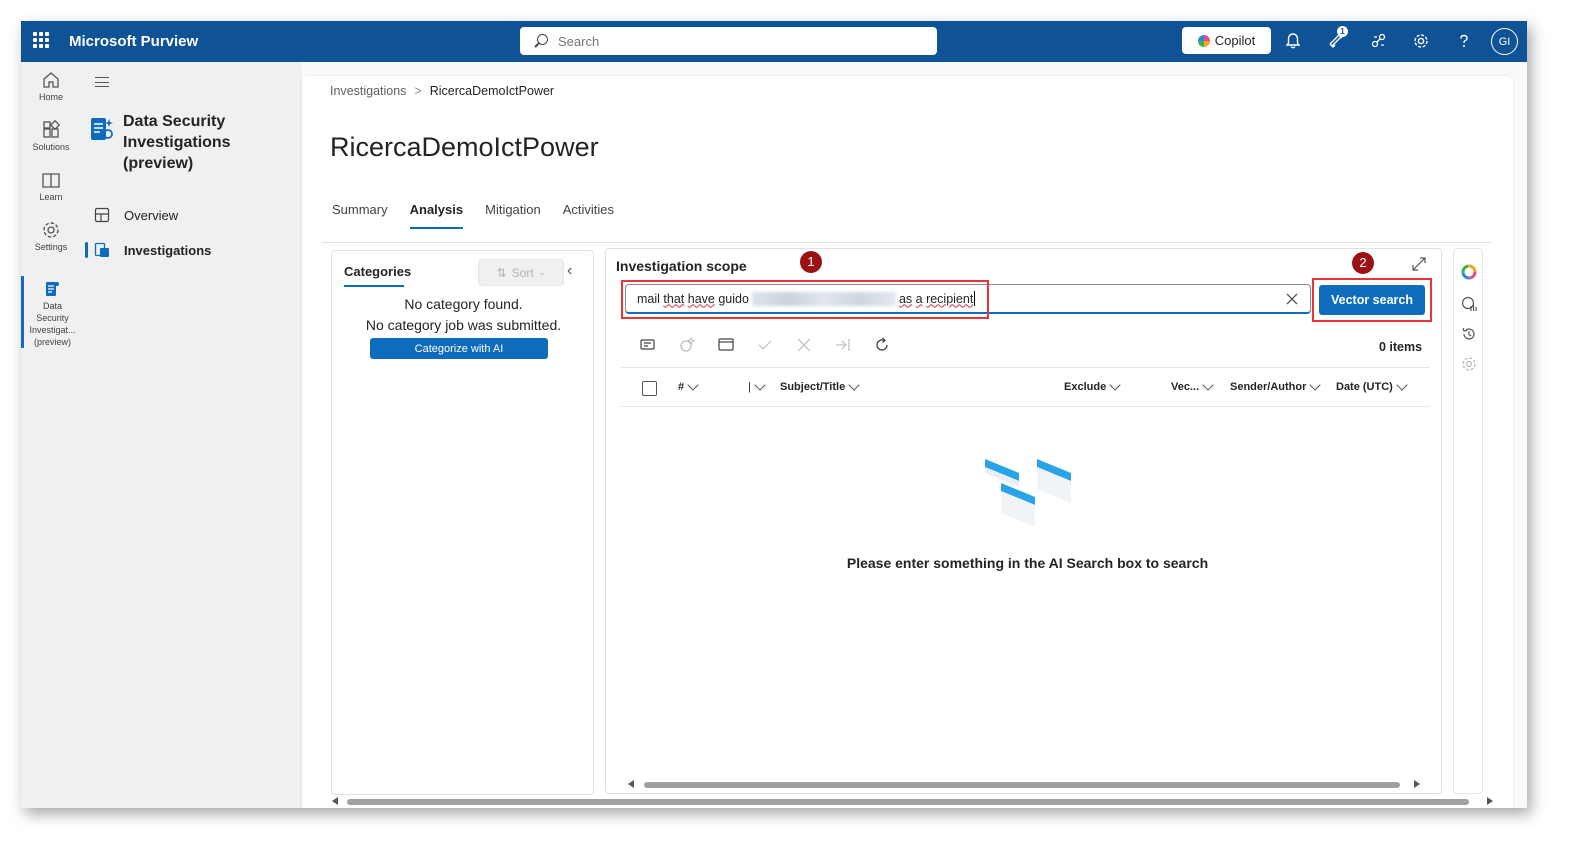  What do you see at coordinates (52, 318) in the screenshot?
I see `rail-item-label-line: Security` at bounding box center [52, 318].